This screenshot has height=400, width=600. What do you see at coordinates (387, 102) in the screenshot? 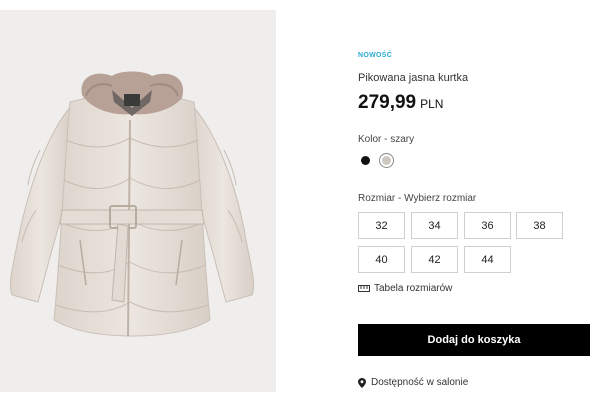
I see `price-value: 279,99` at bounding box center [387, 102].